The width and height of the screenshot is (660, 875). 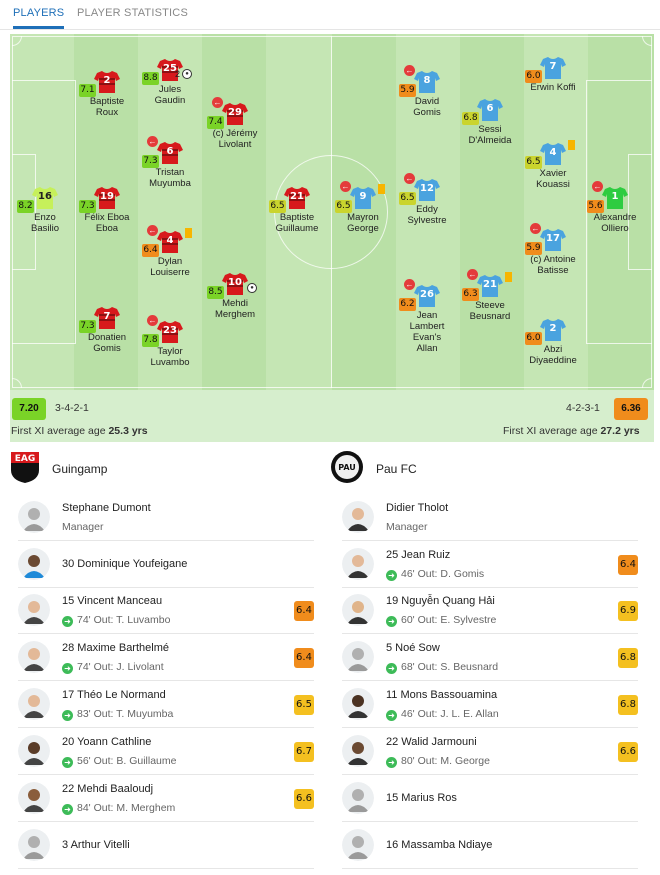 I want to click on player-name: 15 Vincent Manceau, so click(x=112, y=601).